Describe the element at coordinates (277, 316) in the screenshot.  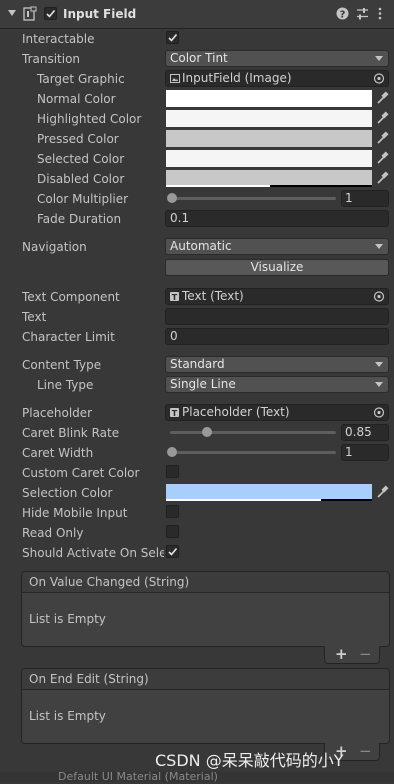
I see `text-field` at that location.